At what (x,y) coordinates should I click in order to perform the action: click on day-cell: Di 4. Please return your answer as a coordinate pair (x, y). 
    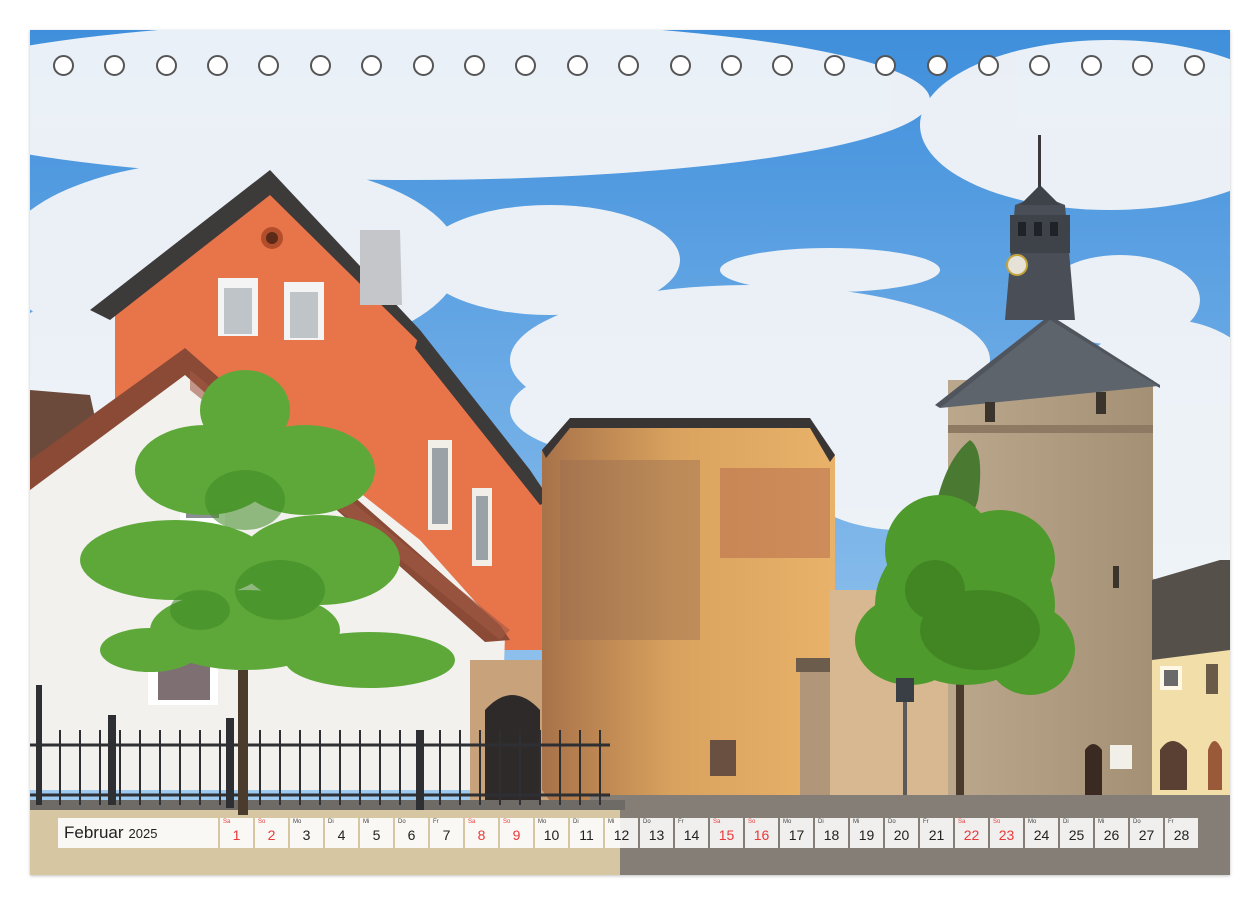
    Looking at the image, I should click on (341, 833).